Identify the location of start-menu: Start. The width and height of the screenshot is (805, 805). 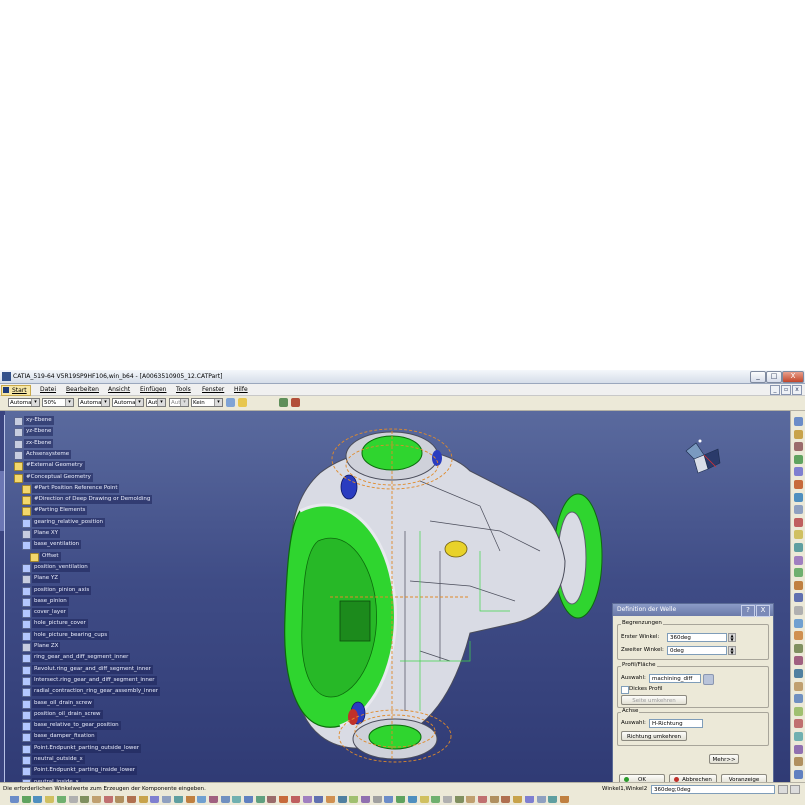
(16, 390).